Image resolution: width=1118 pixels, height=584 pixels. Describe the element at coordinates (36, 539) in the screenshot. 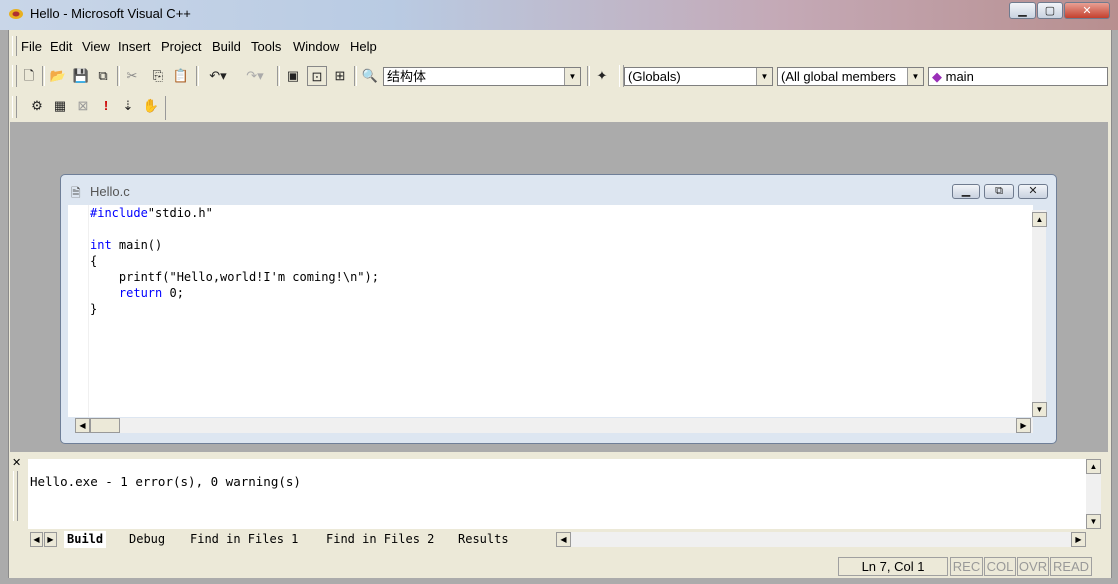

I see `tab-scroll-left: ◀` at that location.